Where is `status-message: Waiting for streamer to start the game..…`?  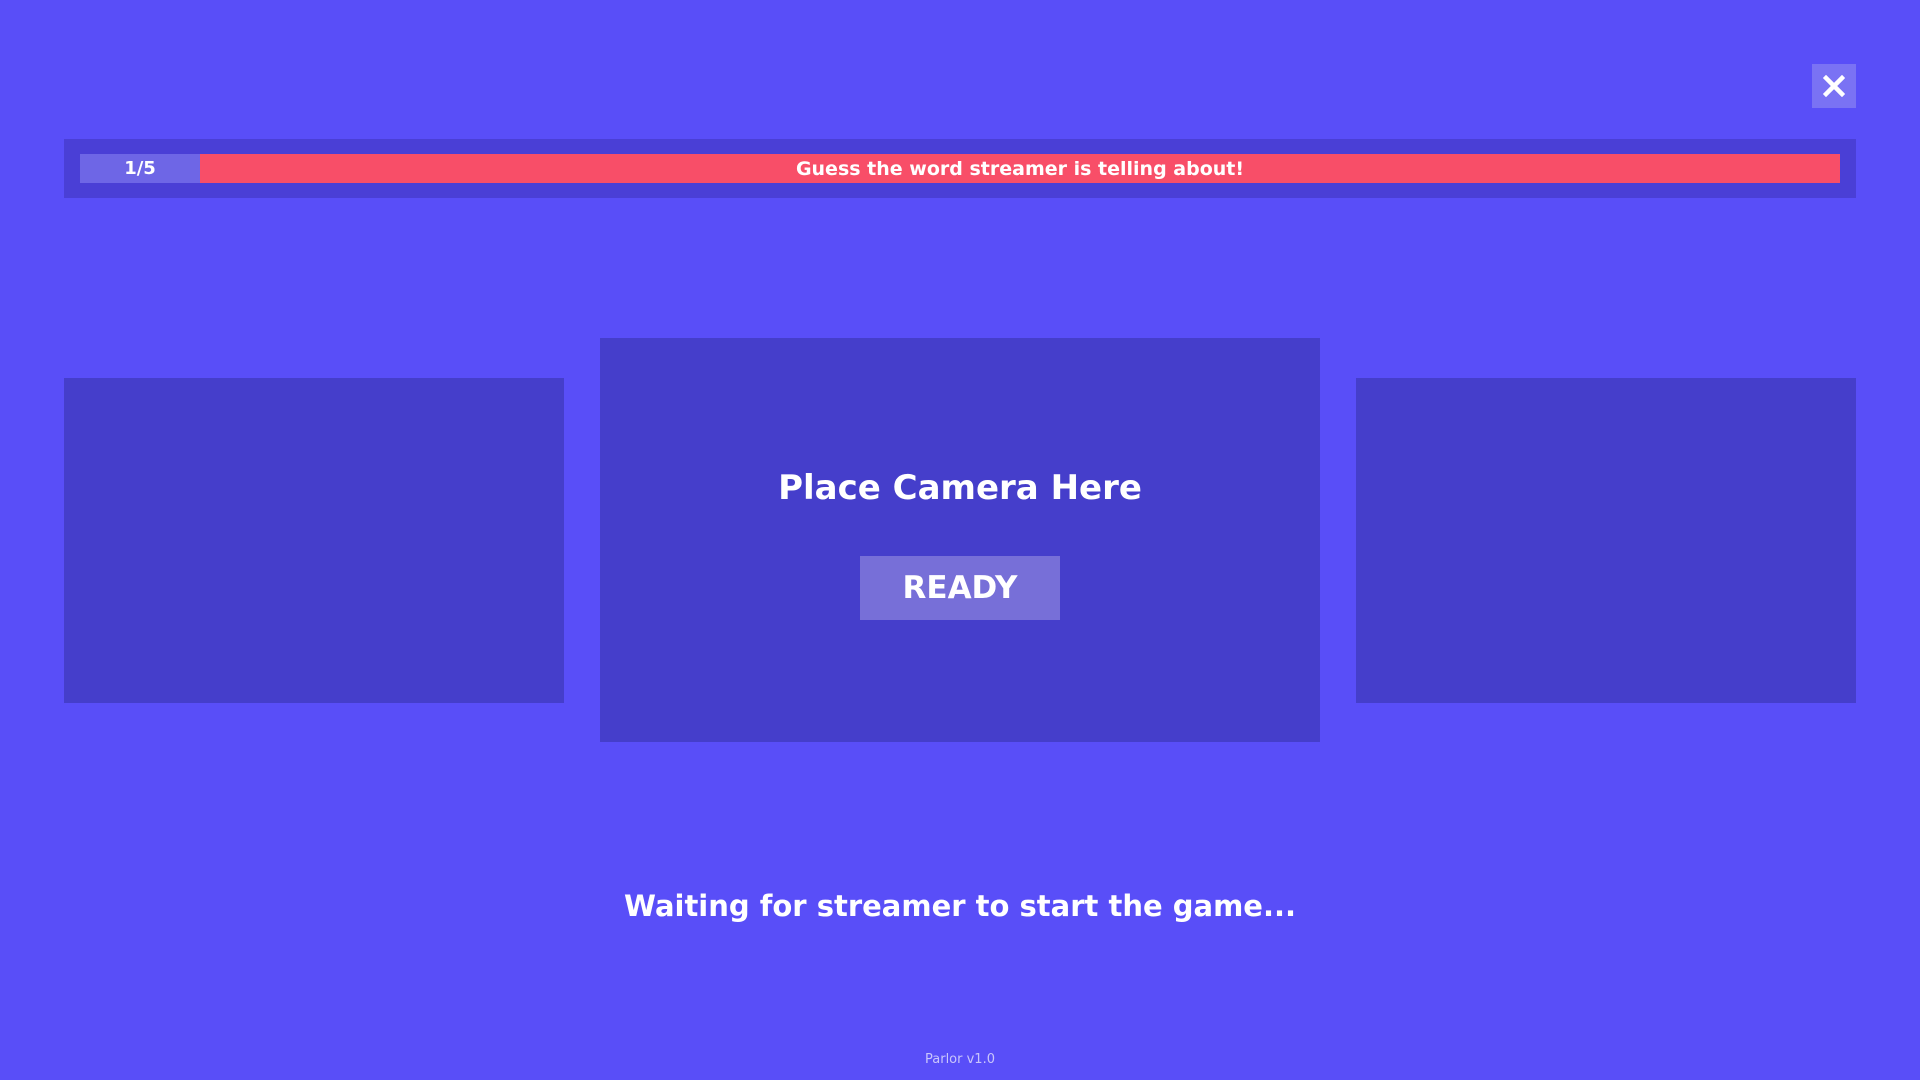
status-message: Waiting for streamer to start the game..… is located at coordinates (960, 906).